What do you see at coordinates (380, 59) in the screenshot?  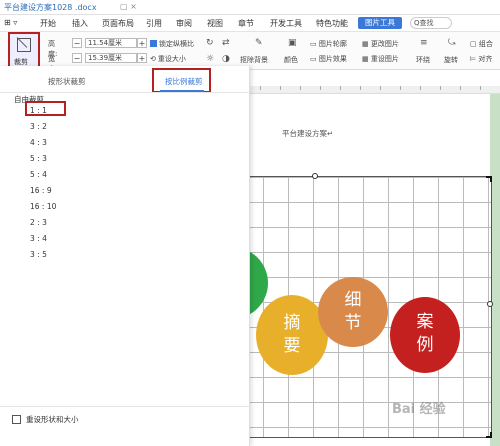 I see `reset-pic-button: ▦ 重设图片` at bounding box center [380, 59].